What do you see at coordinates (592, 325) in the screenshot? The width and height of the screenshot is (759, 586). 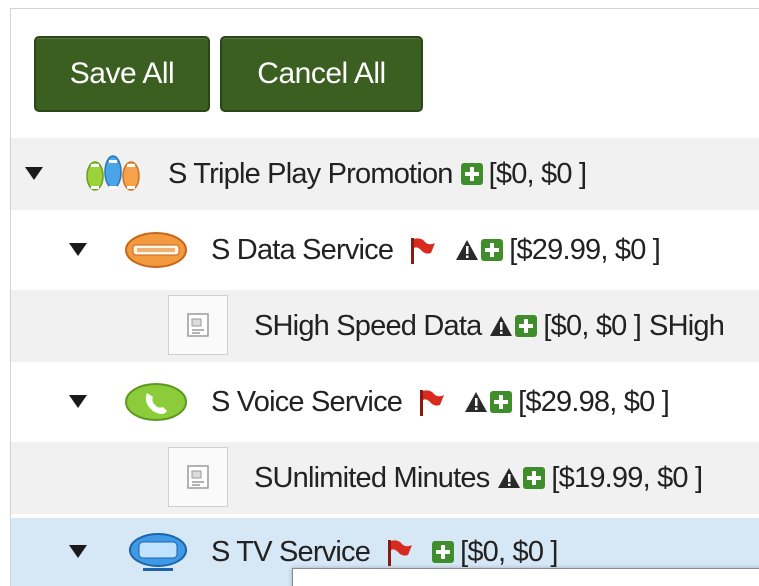 I see `high-speed-price: [$0, $0 ]` at bounding box center [592, 325].